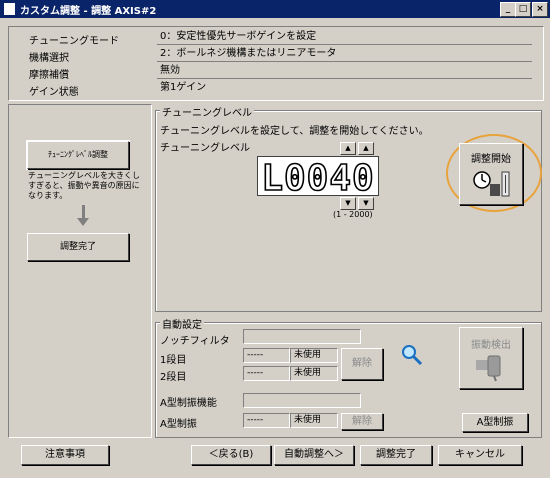 The height and width of the screenshot is (478, 550). I want to click on info-label: 機構選択, so click(49, 58).